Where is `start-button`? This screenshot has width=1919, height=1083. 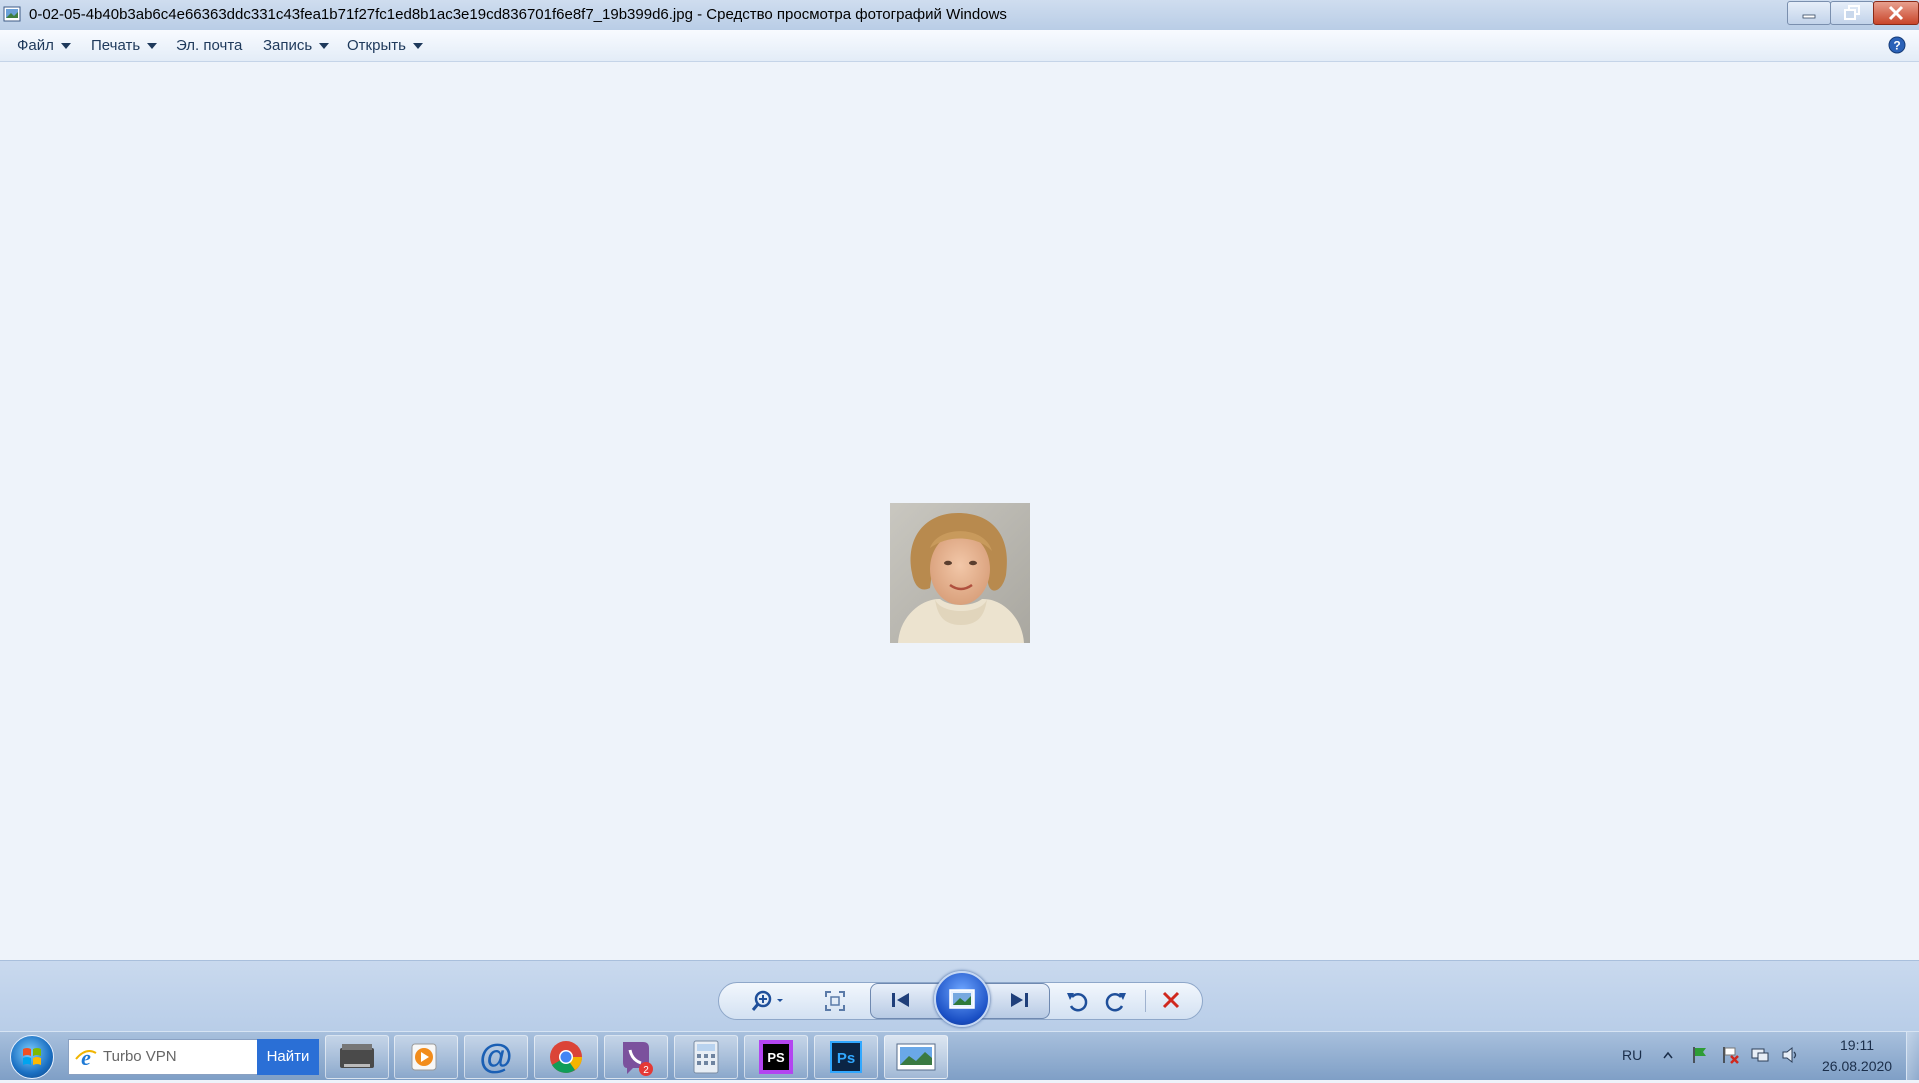
start-button is located at coordinates (32, 1057).